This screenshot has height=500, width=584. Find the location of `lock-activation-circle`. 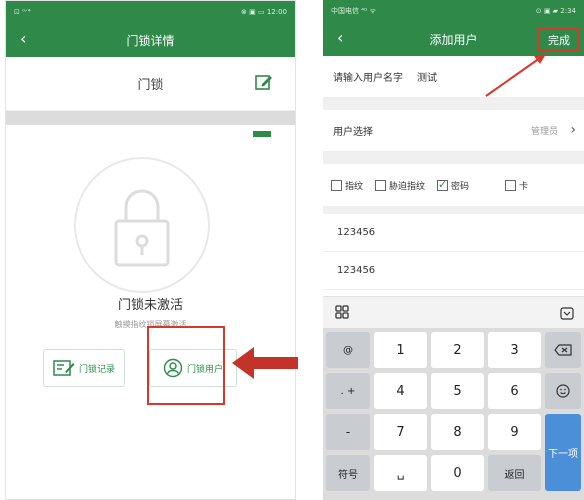

lock-activation-circle is located at coordinates (142, 225).